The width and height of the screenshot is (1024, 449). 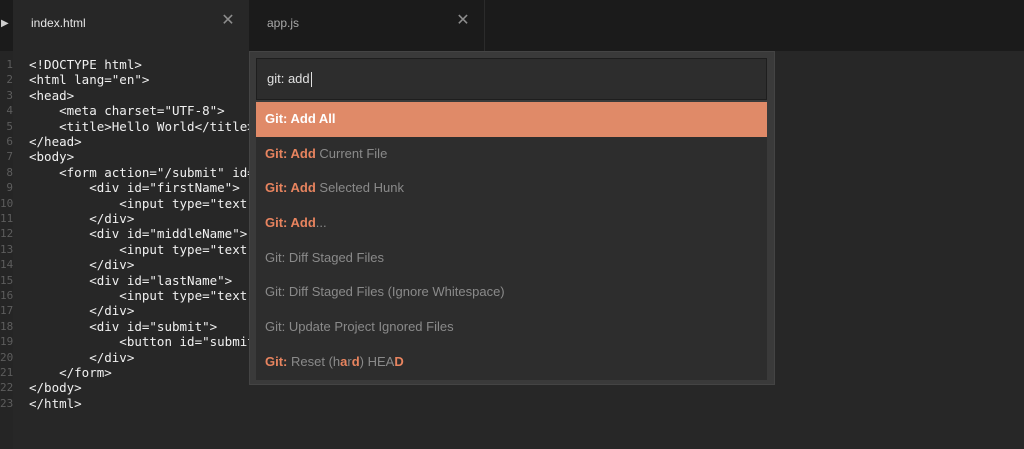 What do you see at coordinates (6, 388) in the screenshot?
I see `line-number: 22` at bounding box center [6, 388].